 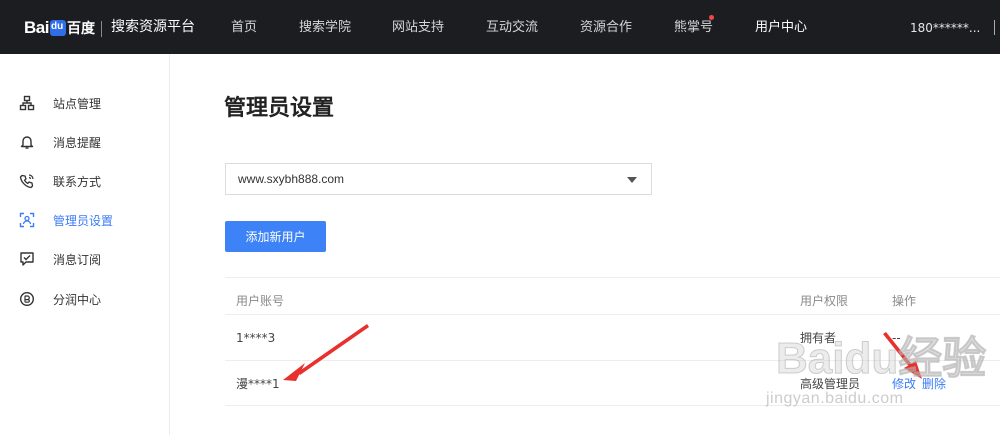 What do you see at coordinates (27, 103) in the screenshot?
I see `sitemap-icon` at bounding box center [27, 103].